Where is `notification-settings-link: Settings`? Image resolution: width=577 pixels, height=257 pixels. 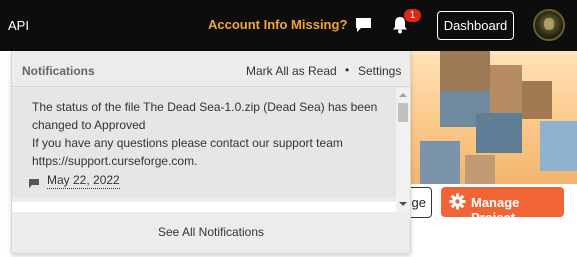 notification-settings-link: Settings is located at coordinates (379, 71).